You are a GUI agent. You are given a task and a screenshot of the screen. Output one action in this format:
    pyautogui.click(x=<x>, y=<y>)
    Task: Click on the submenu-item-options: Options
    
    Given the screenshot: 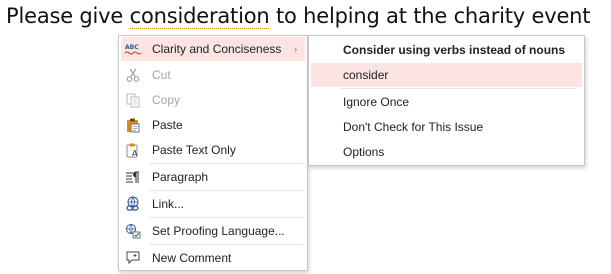 What is the action you would take?
    pyautogui.click(x=446, y=152)
    